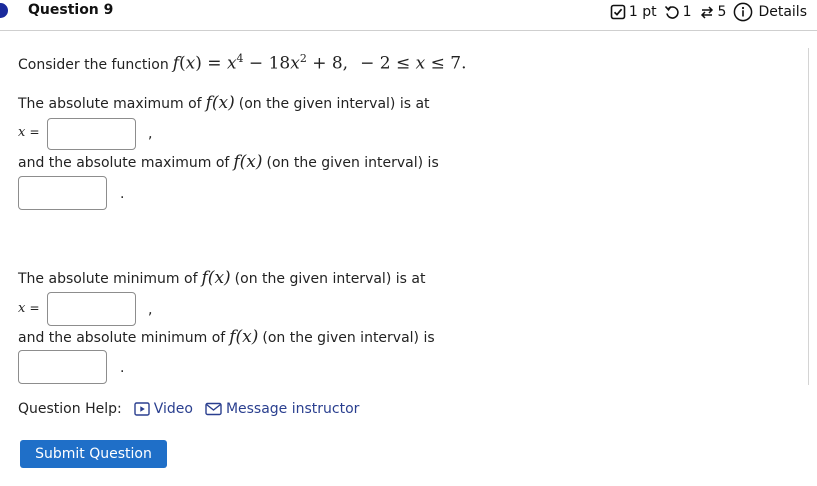 Image resolution: width=817 pixels, height=486 pixels. I want to click on prompt-text: The absolute maximum of, so click(110, 104).